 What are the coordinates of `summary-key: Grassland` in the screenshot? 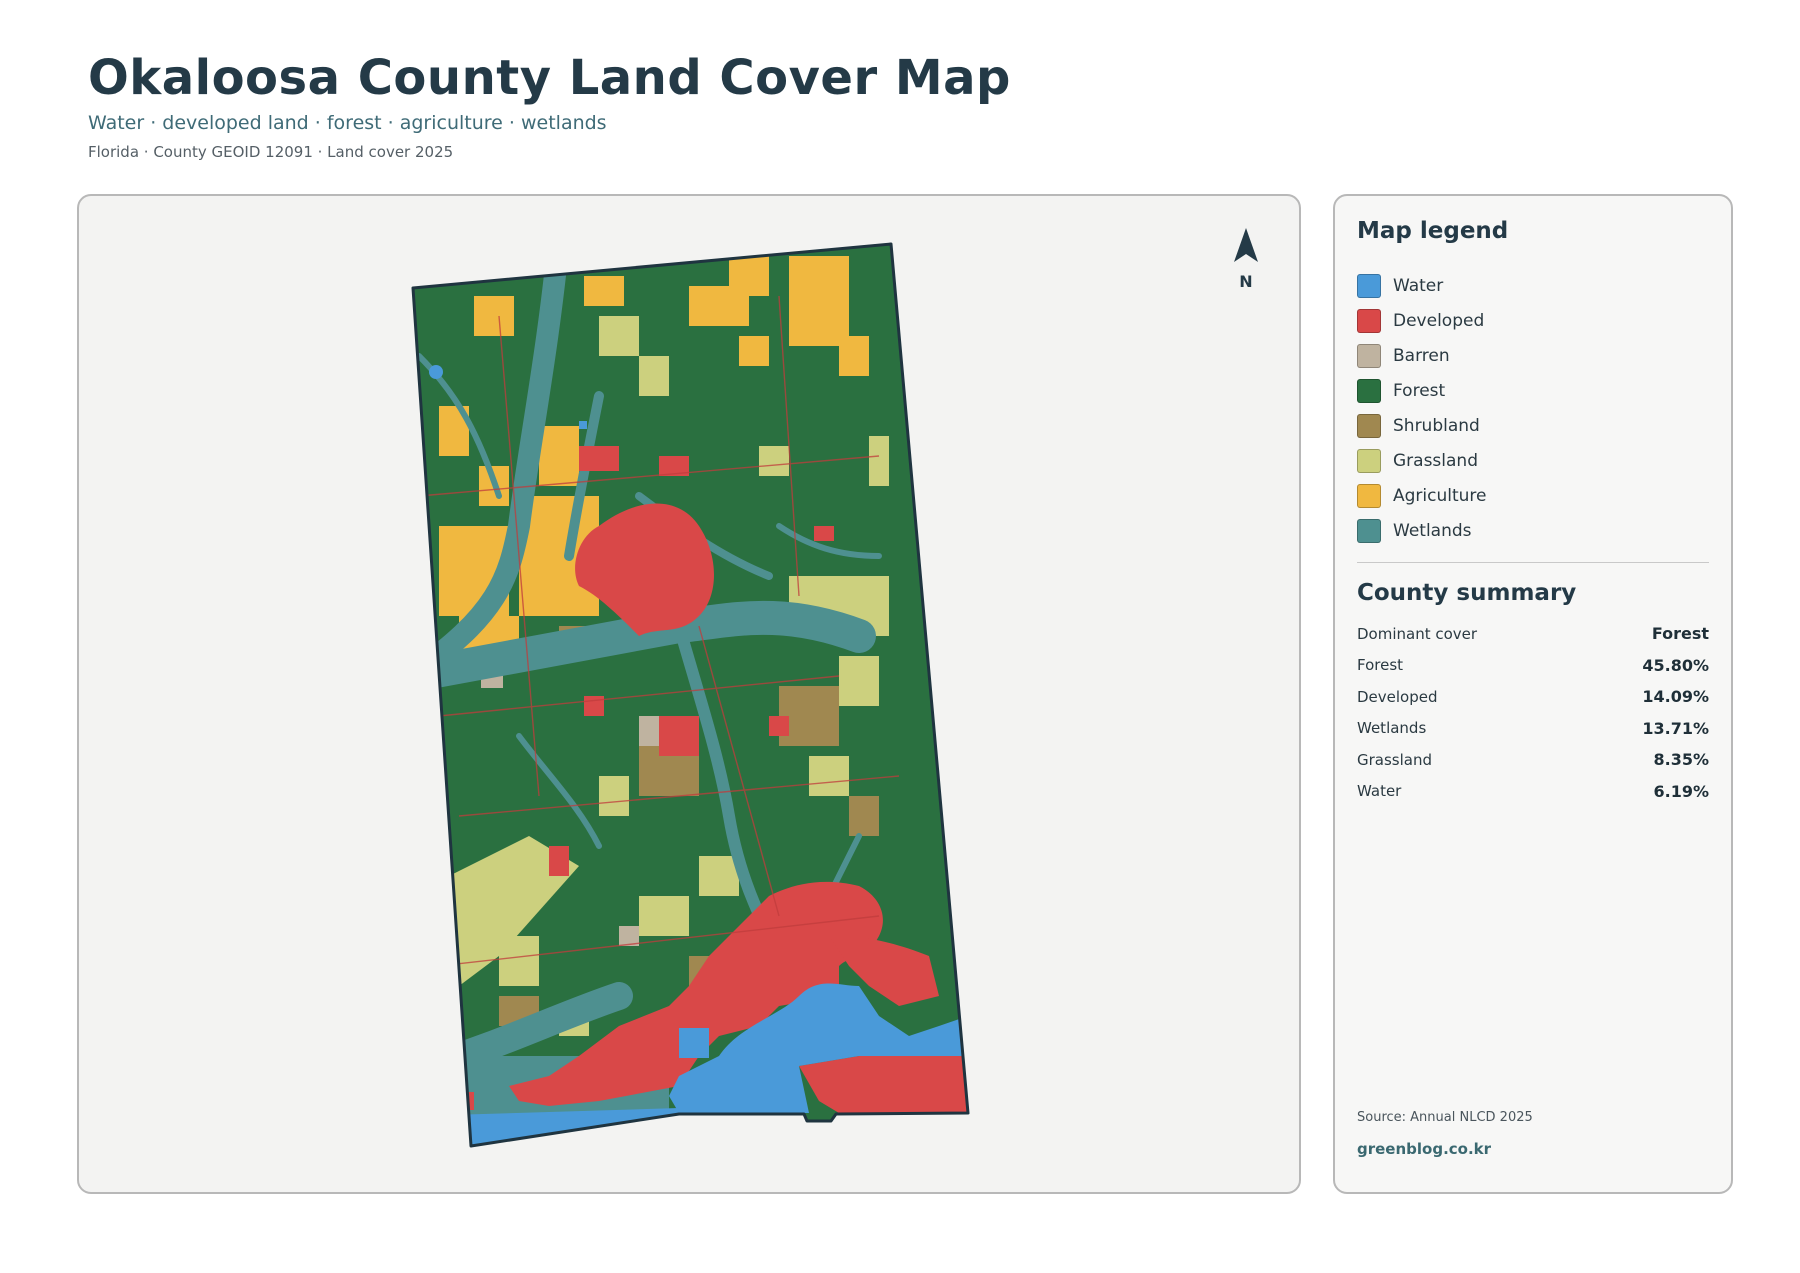 It's located at (1394, 759).